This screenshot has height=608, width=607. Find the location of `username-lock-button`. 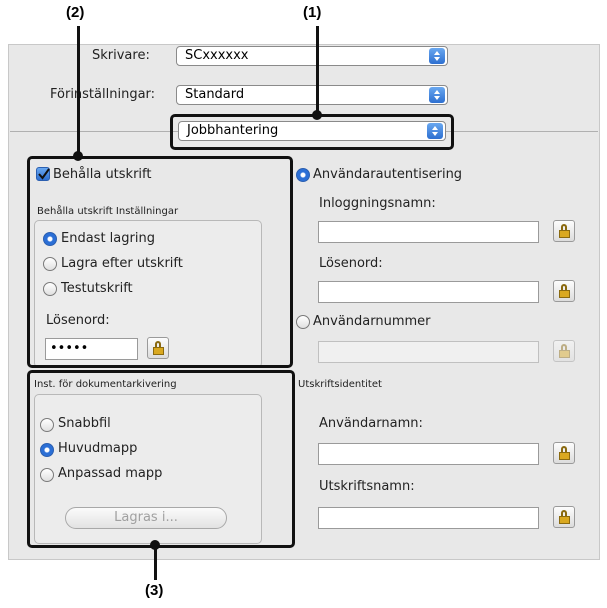

username-lock-button is located at coordinates (564, 453).